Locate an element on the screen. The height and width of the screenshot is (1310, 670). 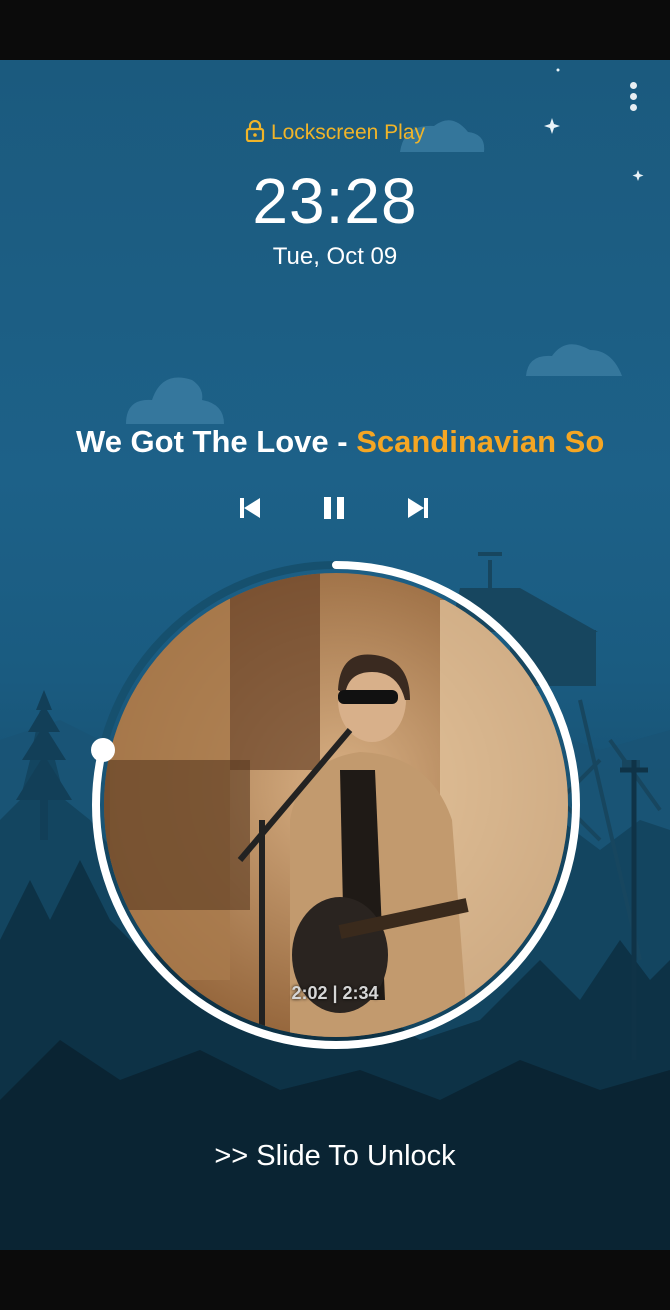
progress-thumb is located at coordinates (103, 750).